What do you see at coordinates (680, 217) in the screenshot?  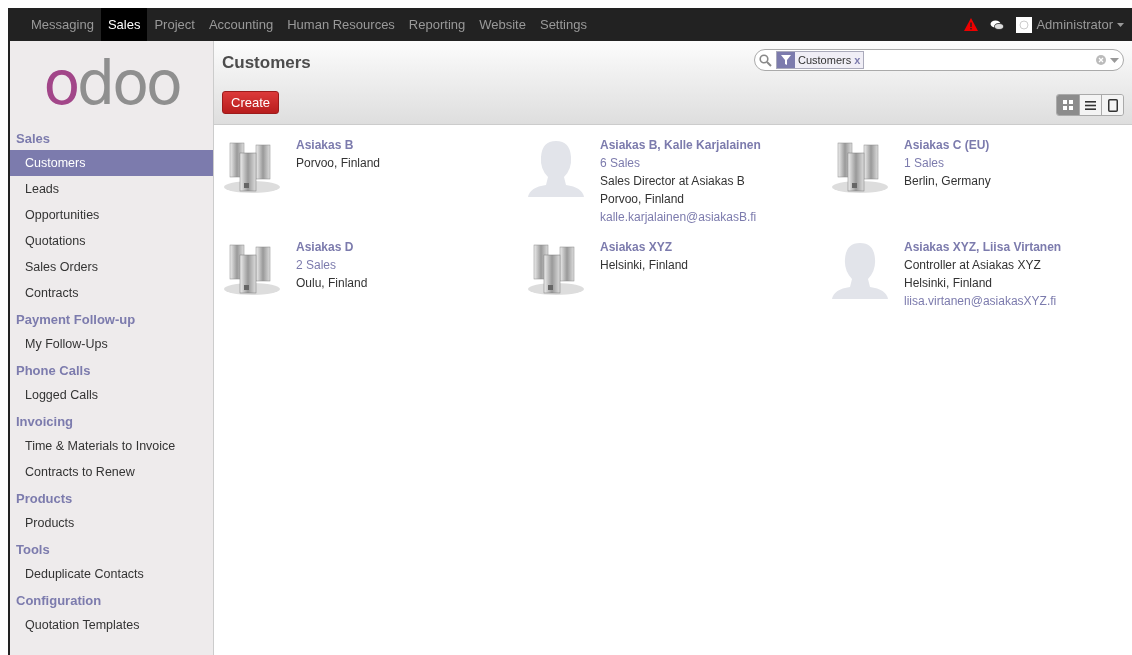 I see `card-link: kalle.karjalainen@asiakasB.fi` at bounding box center [680, 217].